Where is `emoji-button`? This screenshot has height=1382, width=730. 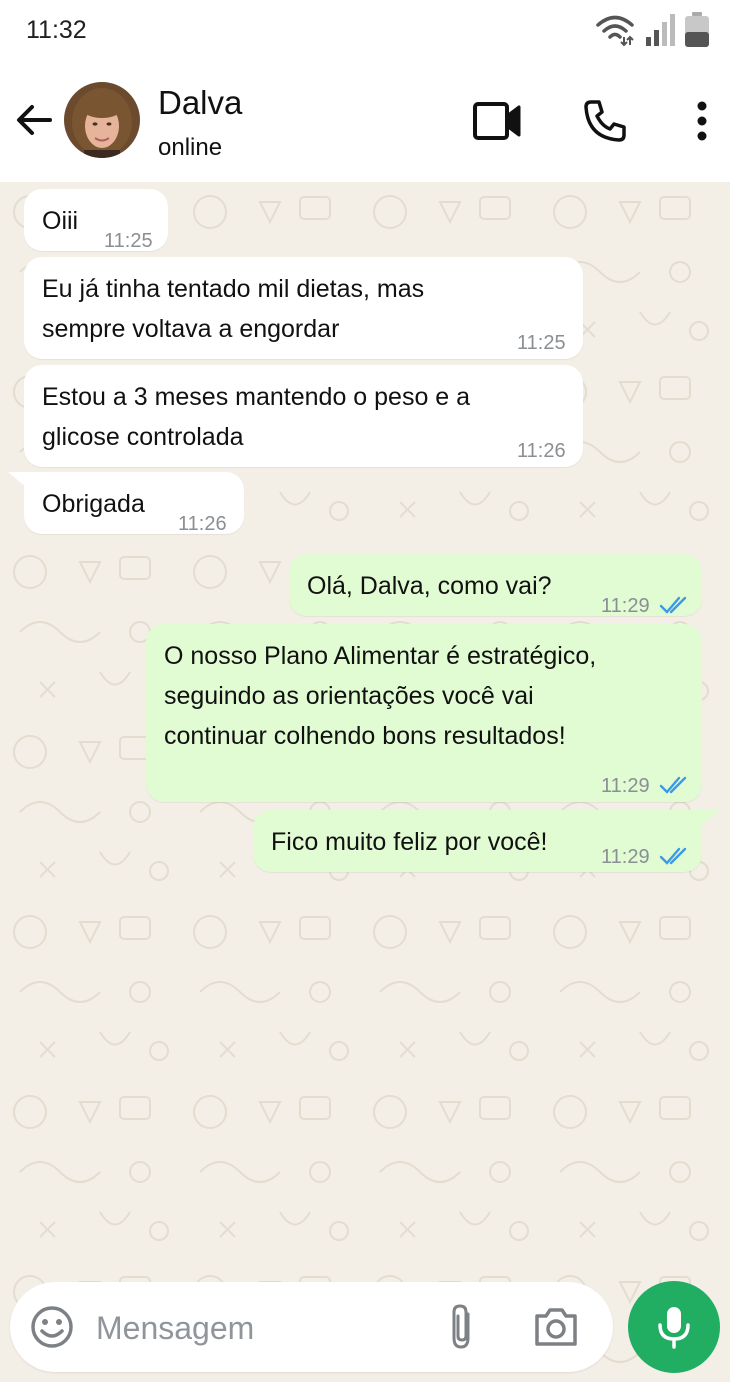 emoji-button is located at coordinates (52, 1327).